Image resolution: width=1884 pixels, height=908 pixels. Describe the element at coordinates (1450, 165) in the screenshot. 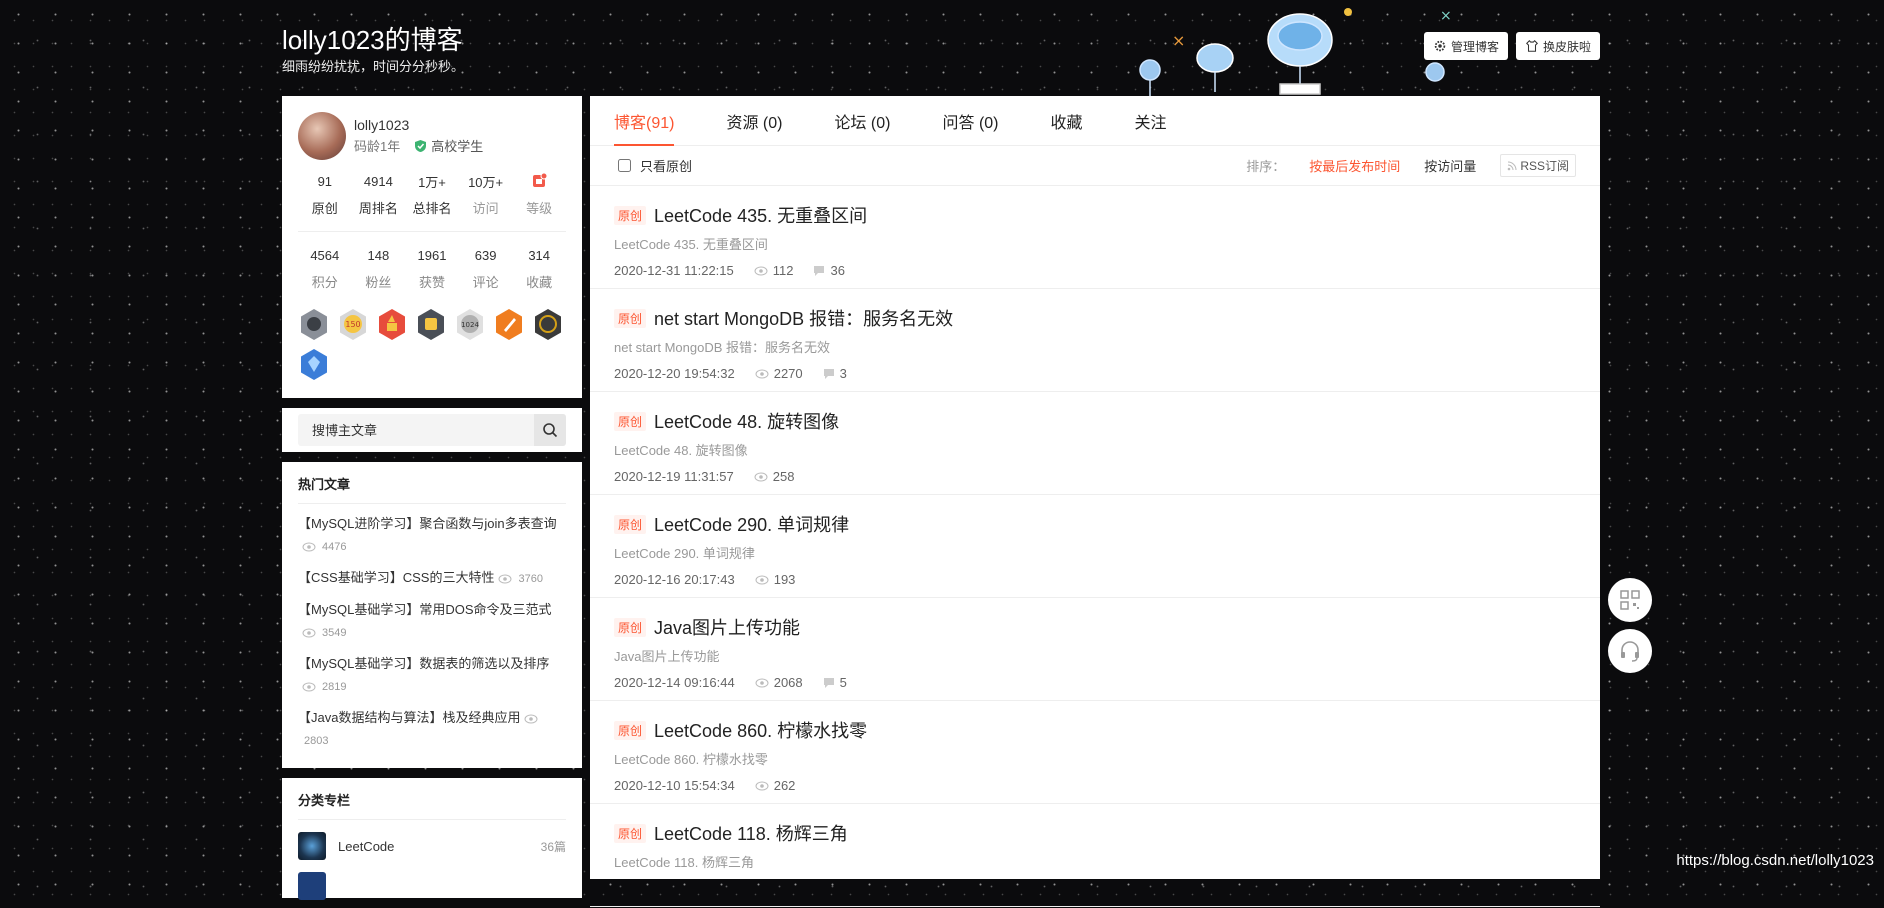

I see `sort-by-views: 按访问量` at that location.